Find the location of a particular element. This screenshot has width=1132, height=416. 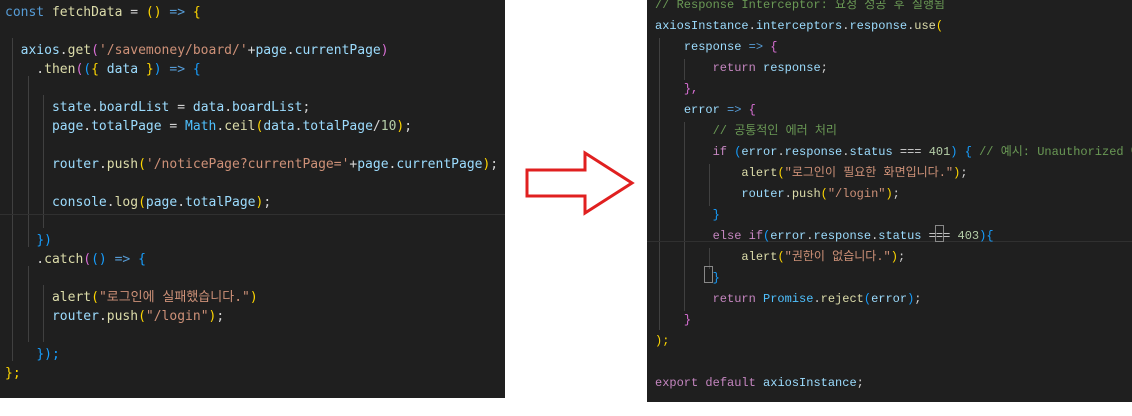

code-line: response => { is located at coordinates (716, 47).